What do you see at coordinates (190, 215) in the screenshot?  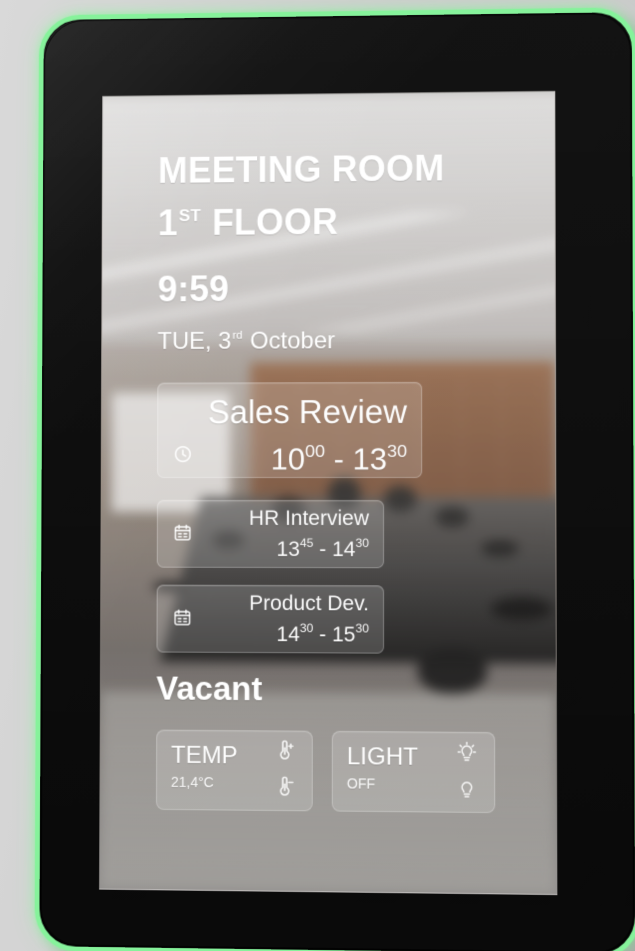 I see `floor-ordinal-suffix: ST` at bounding box center [190, 215].